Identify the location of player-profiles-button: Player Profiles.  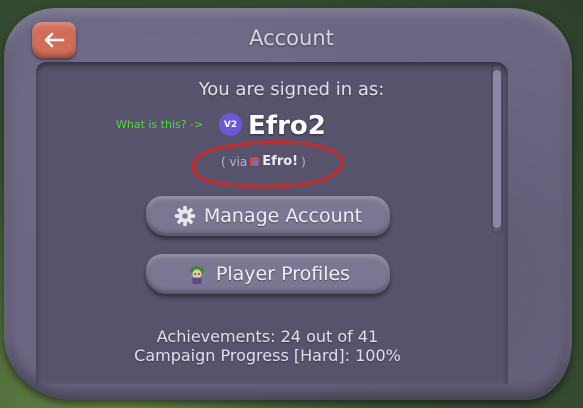
(268, 274).